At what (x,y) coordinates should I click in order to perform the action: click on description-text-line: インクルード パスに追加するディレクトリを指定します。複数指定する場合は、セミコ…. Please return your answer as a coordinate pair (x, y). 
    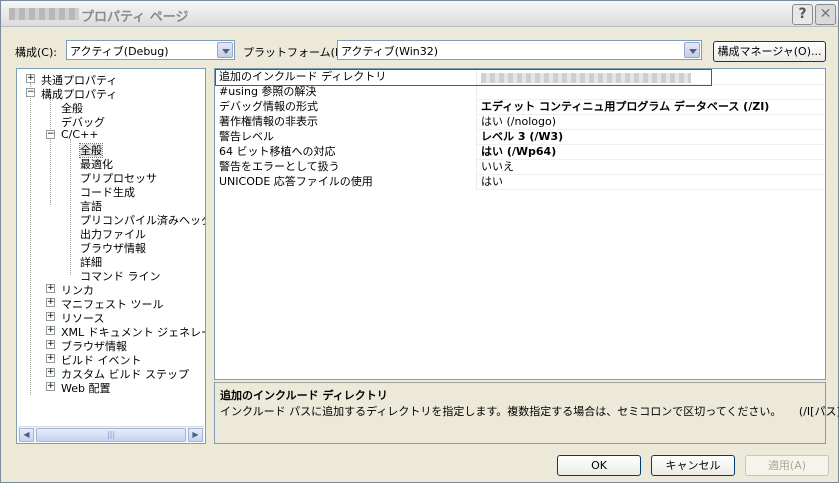
    Looking at the image, I should click on (529, 411).